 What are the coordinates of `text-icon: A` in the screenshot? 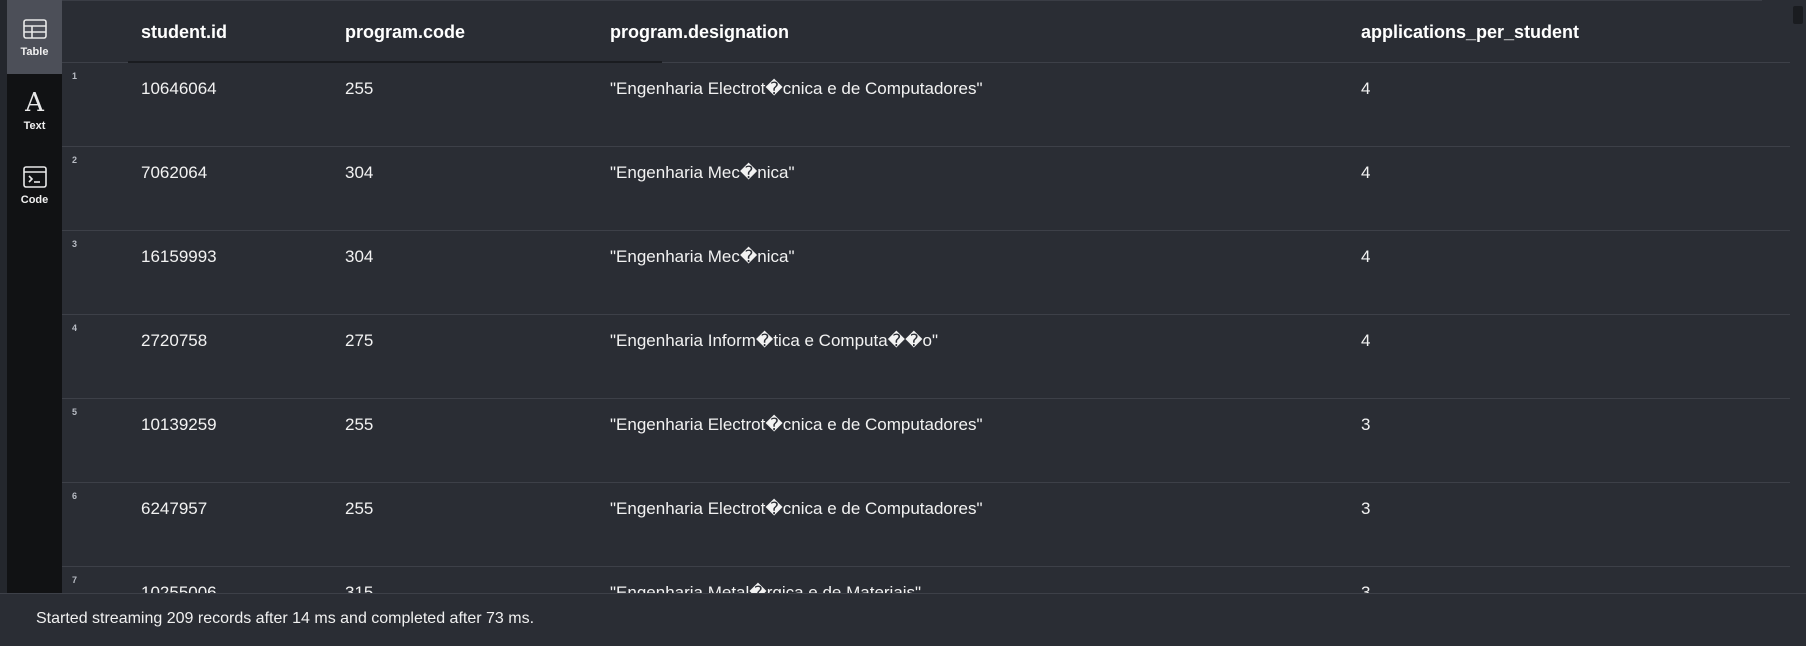 It's located at (34, 103).